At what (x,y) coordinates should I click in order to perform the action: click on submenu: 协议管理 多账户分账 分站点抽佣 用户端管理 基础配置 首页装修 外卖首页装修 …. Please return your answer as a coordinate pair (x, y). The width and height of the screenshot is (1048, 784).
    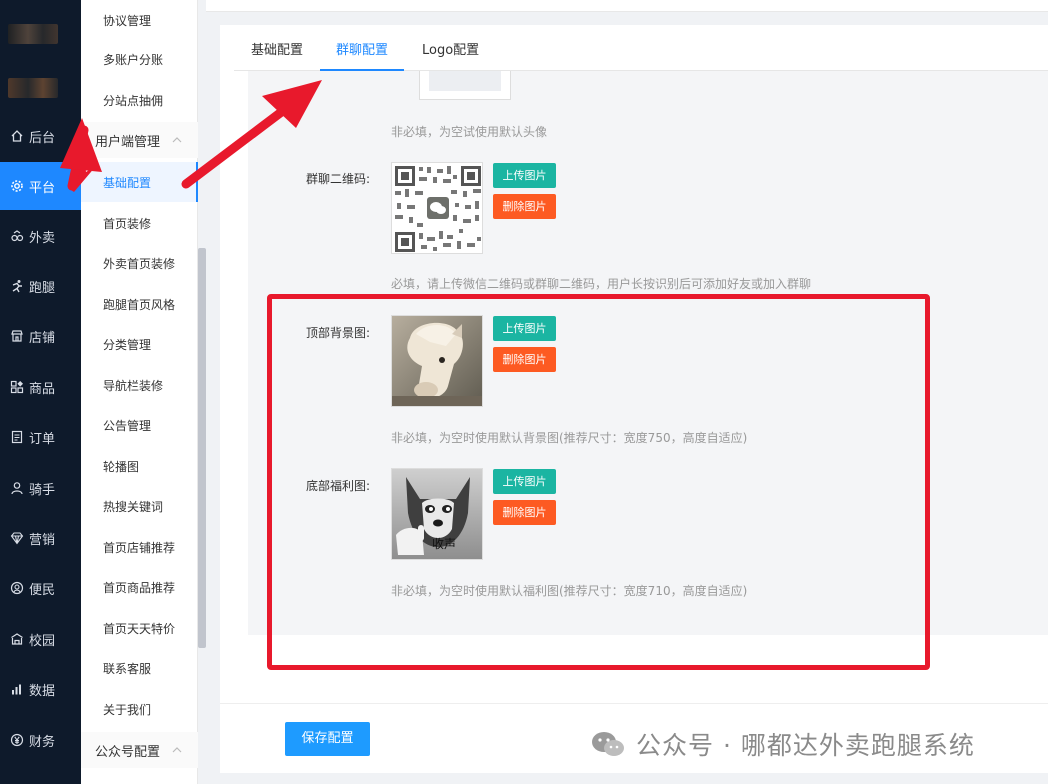
    Looking at the image, I should click on (139, 392).